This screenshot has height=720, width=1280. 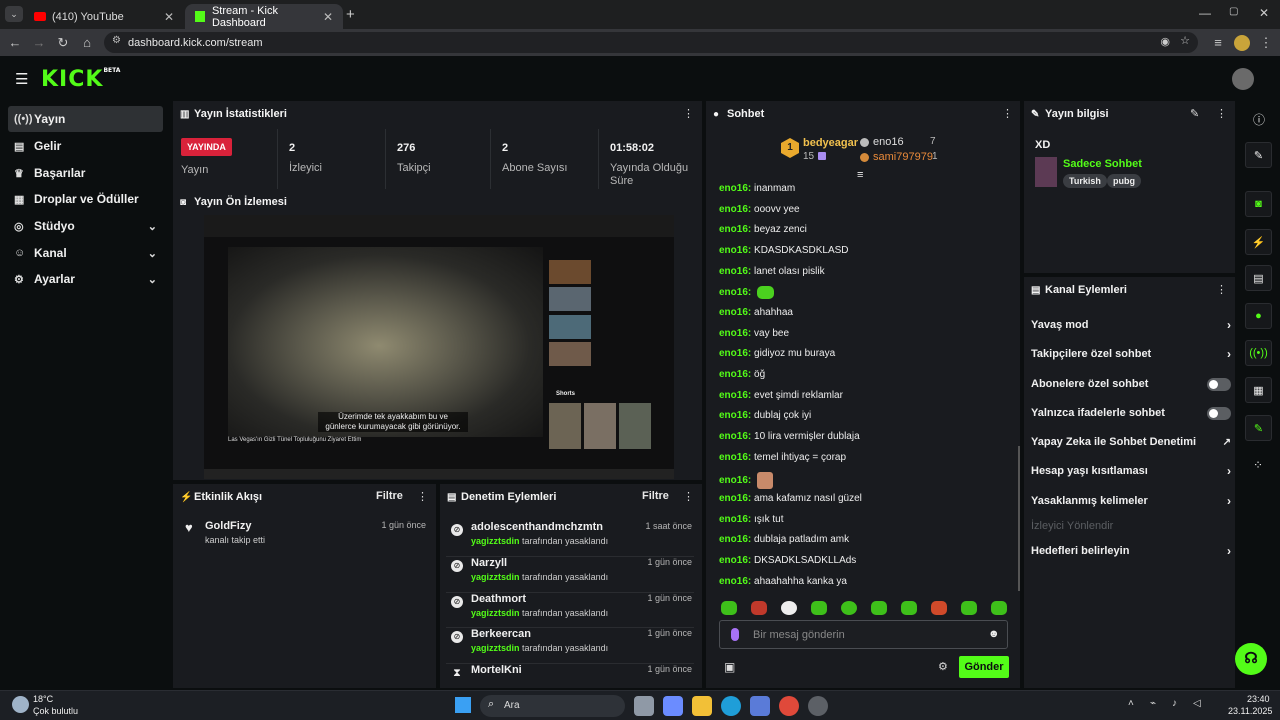 What do you see at coordinates (760, 706) in the screenshot?
I see `store-icon` at bounding box center [760, 706].